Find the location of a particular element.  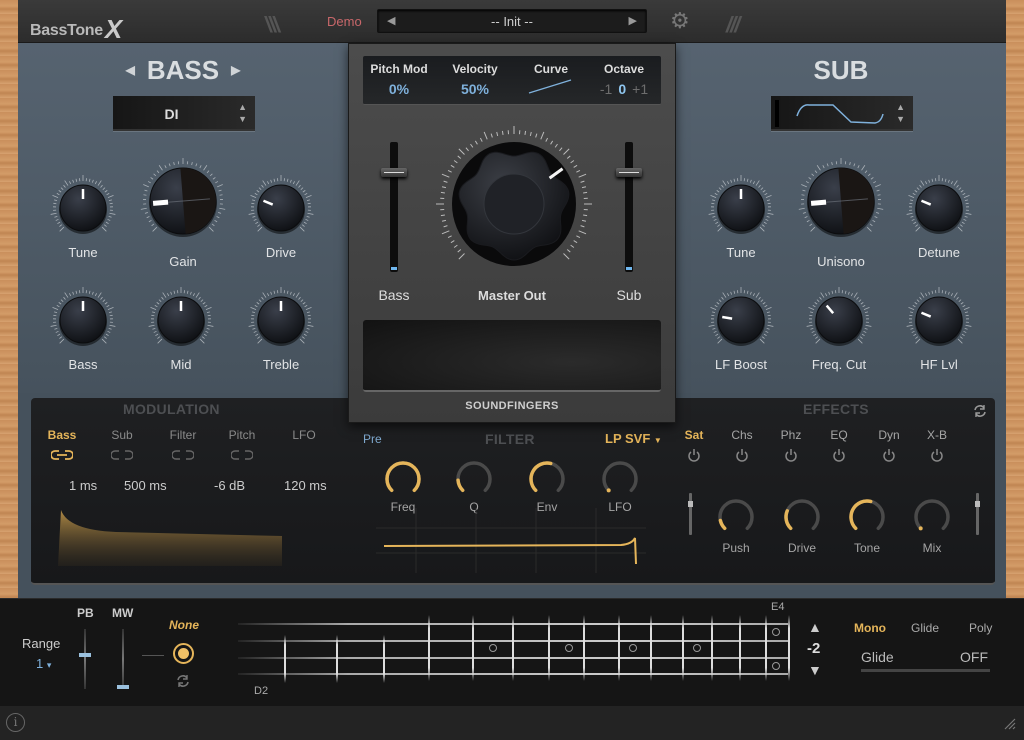

bass-knob-drive is located at coordinates (281, 208).